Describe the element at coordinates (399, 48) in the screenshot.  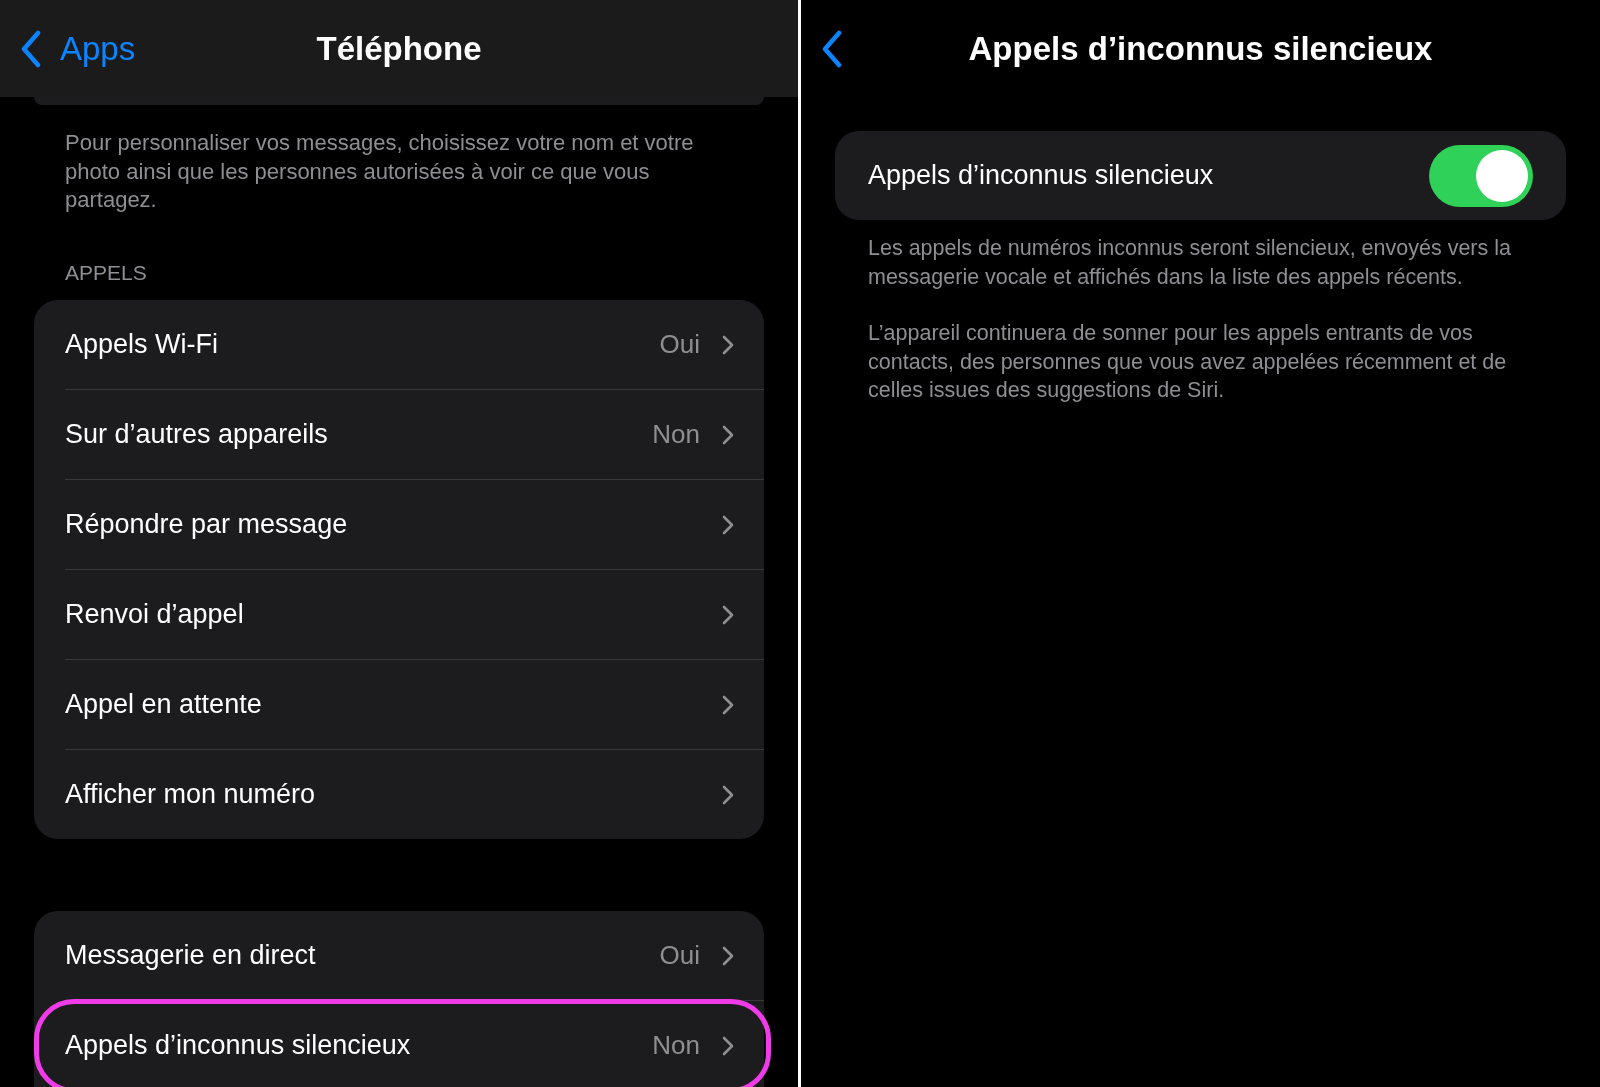
I see `nav-title: Téléphone` at that location.